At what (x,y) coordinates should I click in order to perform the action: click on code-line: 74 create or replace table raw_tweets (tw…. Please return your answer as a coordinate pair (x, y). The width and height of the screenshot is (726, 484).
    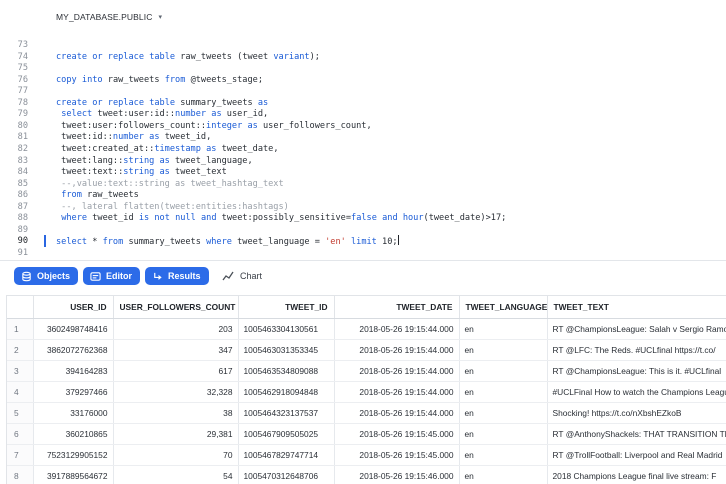
    Looking at the image, I should click on (363, 57).